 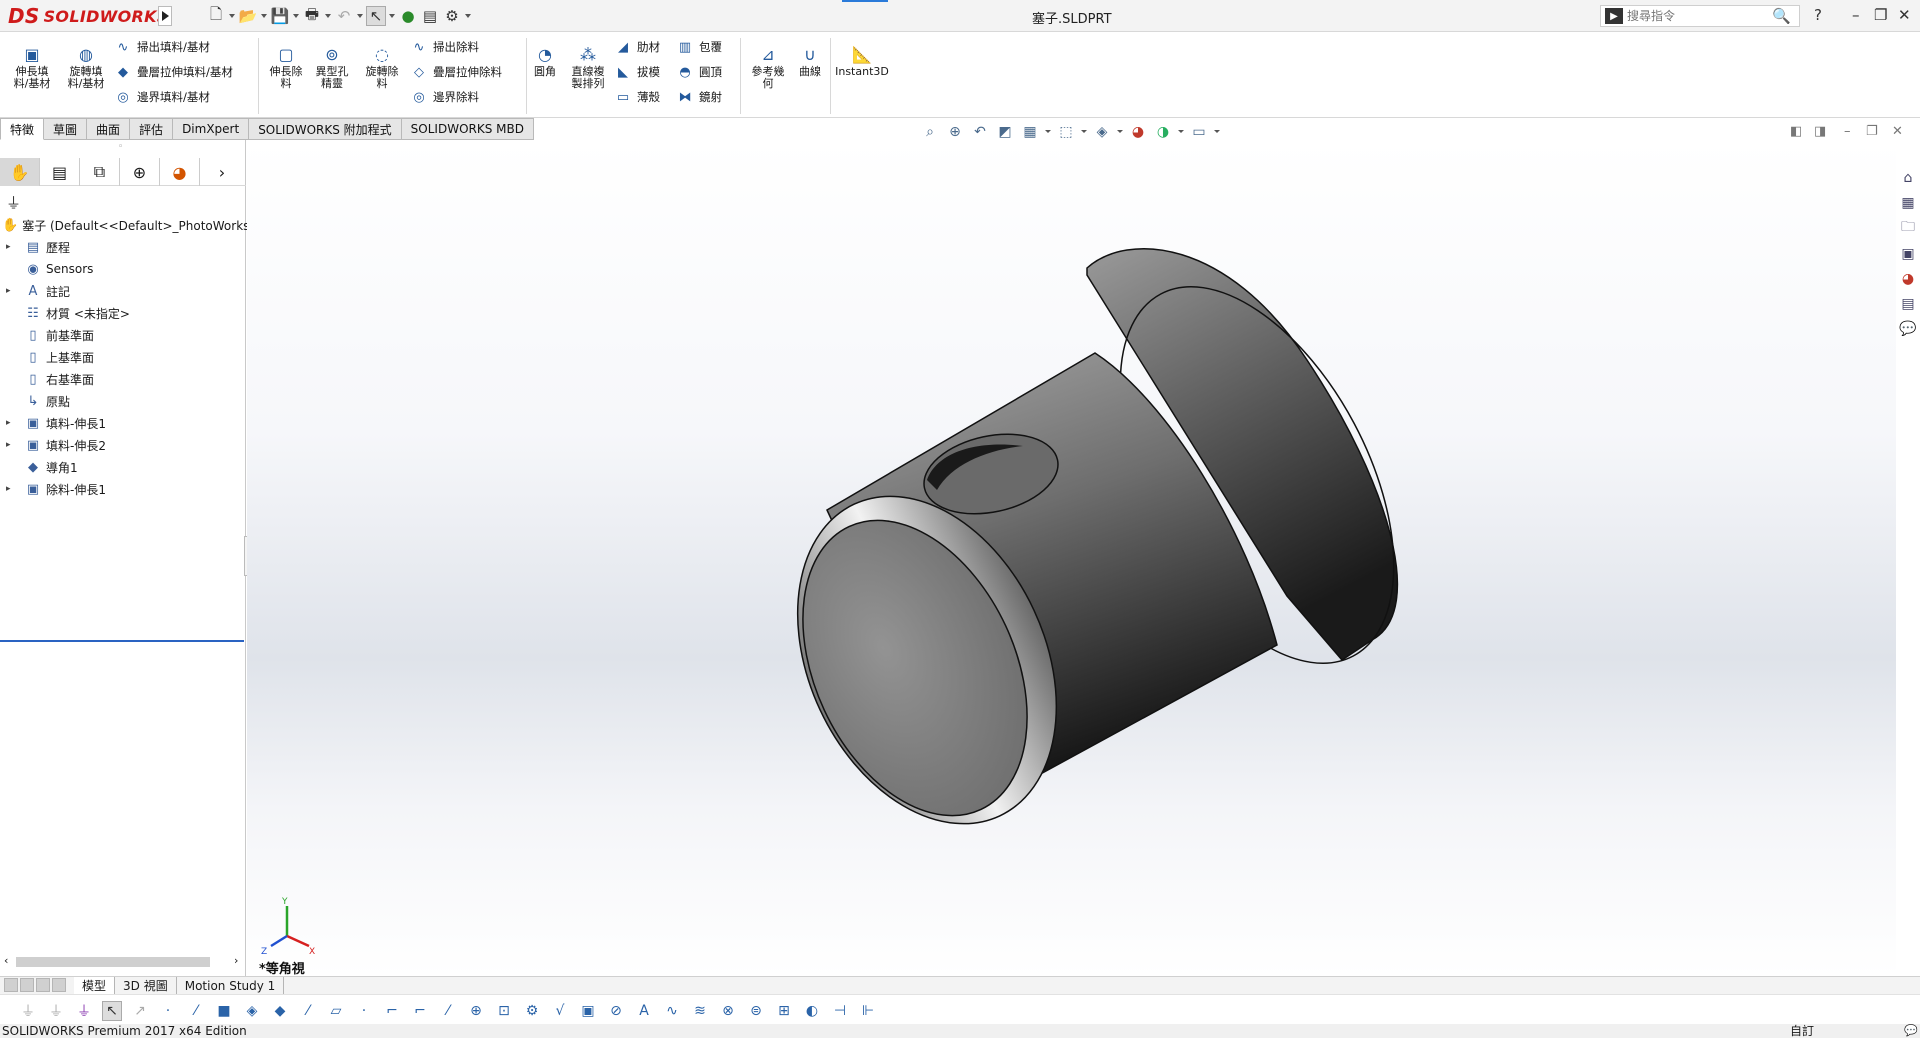 What do you see at coordinates (452, 16) in the screenshot?
I see `options-gear-icon: ⚙` at bounding box center [452, 16].